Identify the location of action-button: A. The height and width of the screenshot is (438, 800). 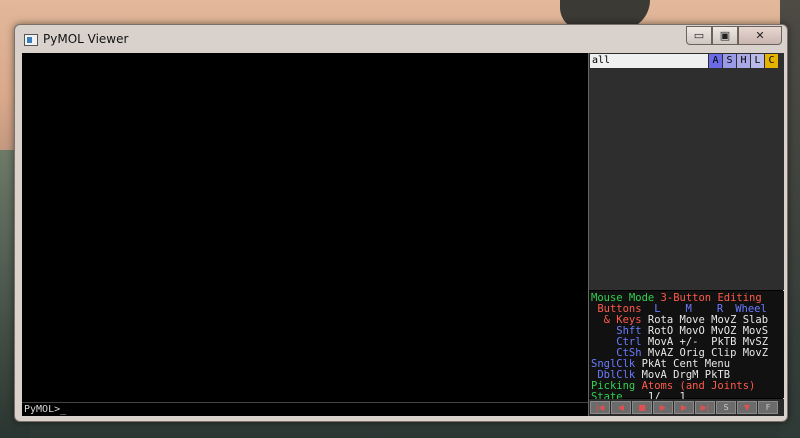
(715, 61).